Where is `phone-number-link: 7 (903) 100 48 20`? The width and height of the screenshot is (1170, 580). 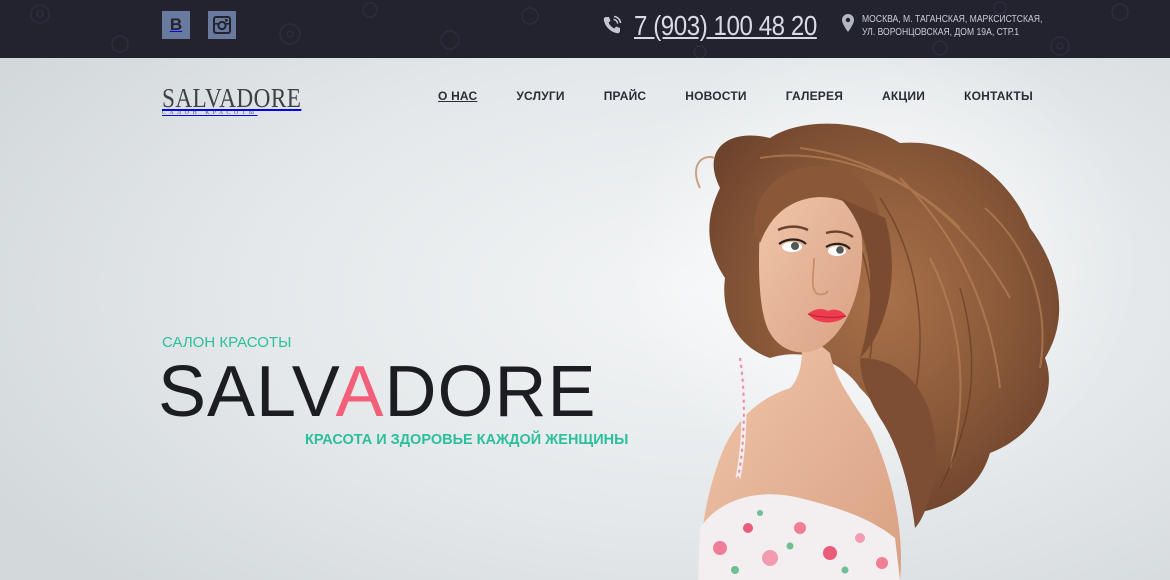 phone-number-link: 7 (903) 100 48 20 is located at coordinates (725, 26).